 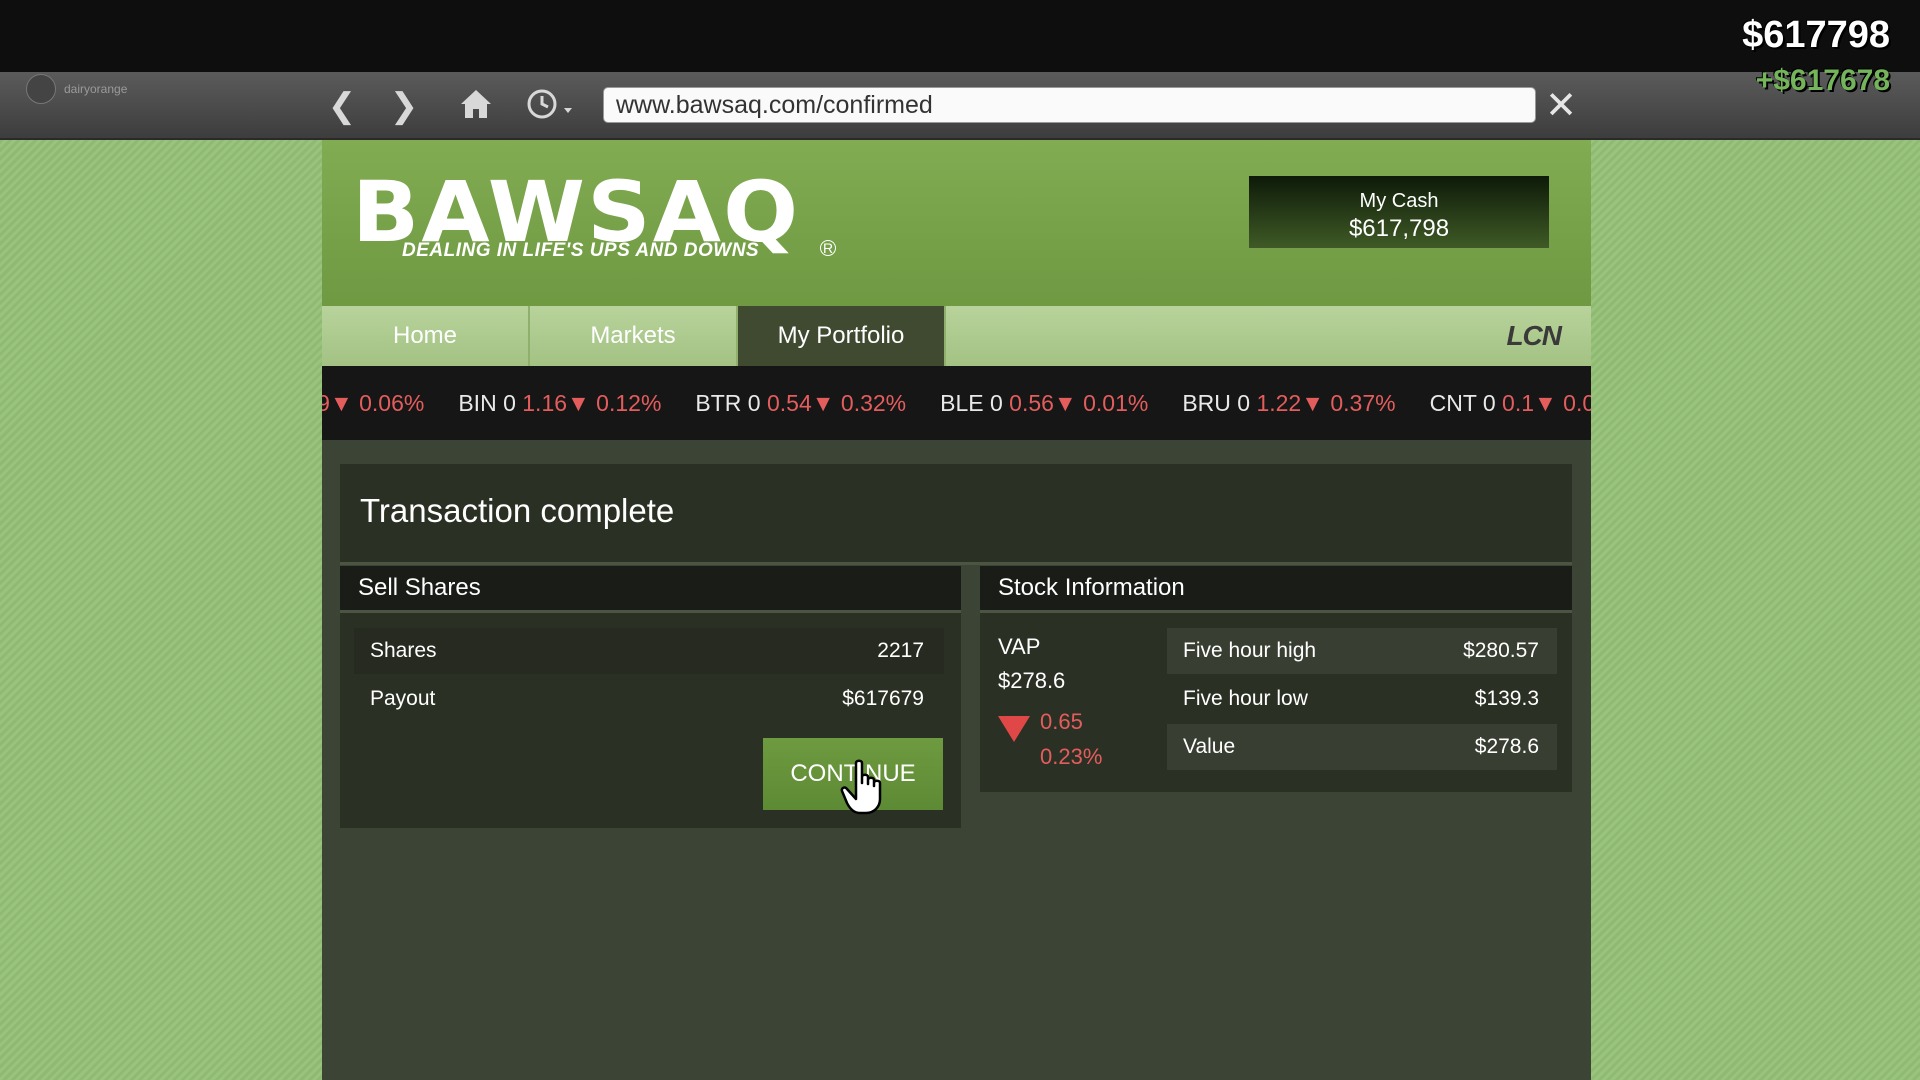 What do you see at coordinates (41, 89) in the screenshot?
I see `avatar` at bounding box center [41, 89].